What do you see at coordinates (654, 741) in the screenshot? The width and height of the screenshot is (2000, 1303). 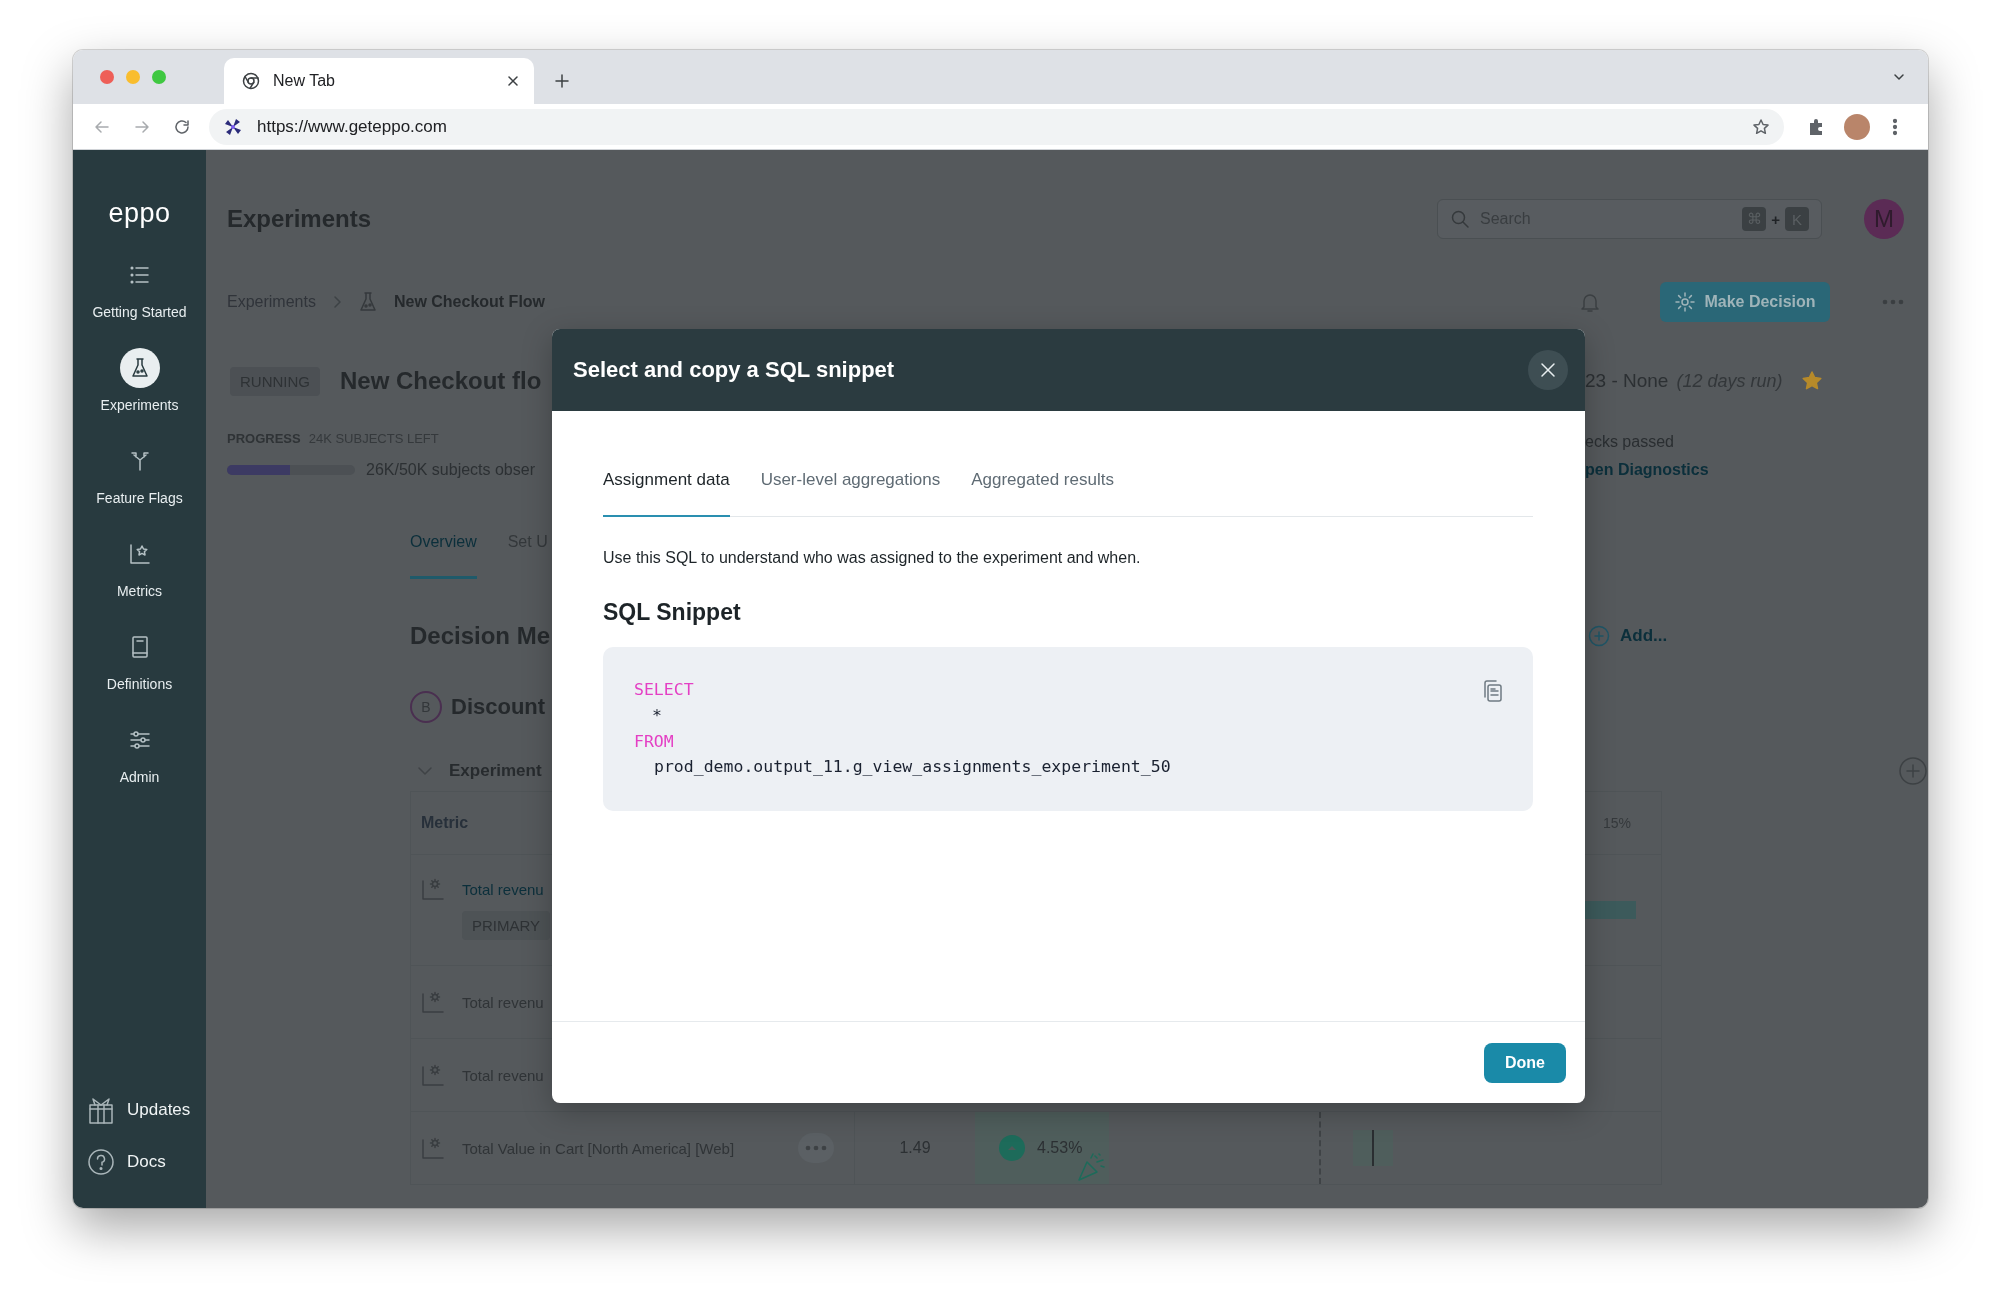 I see `code-line: FROM` at bounding box center [654, 741].